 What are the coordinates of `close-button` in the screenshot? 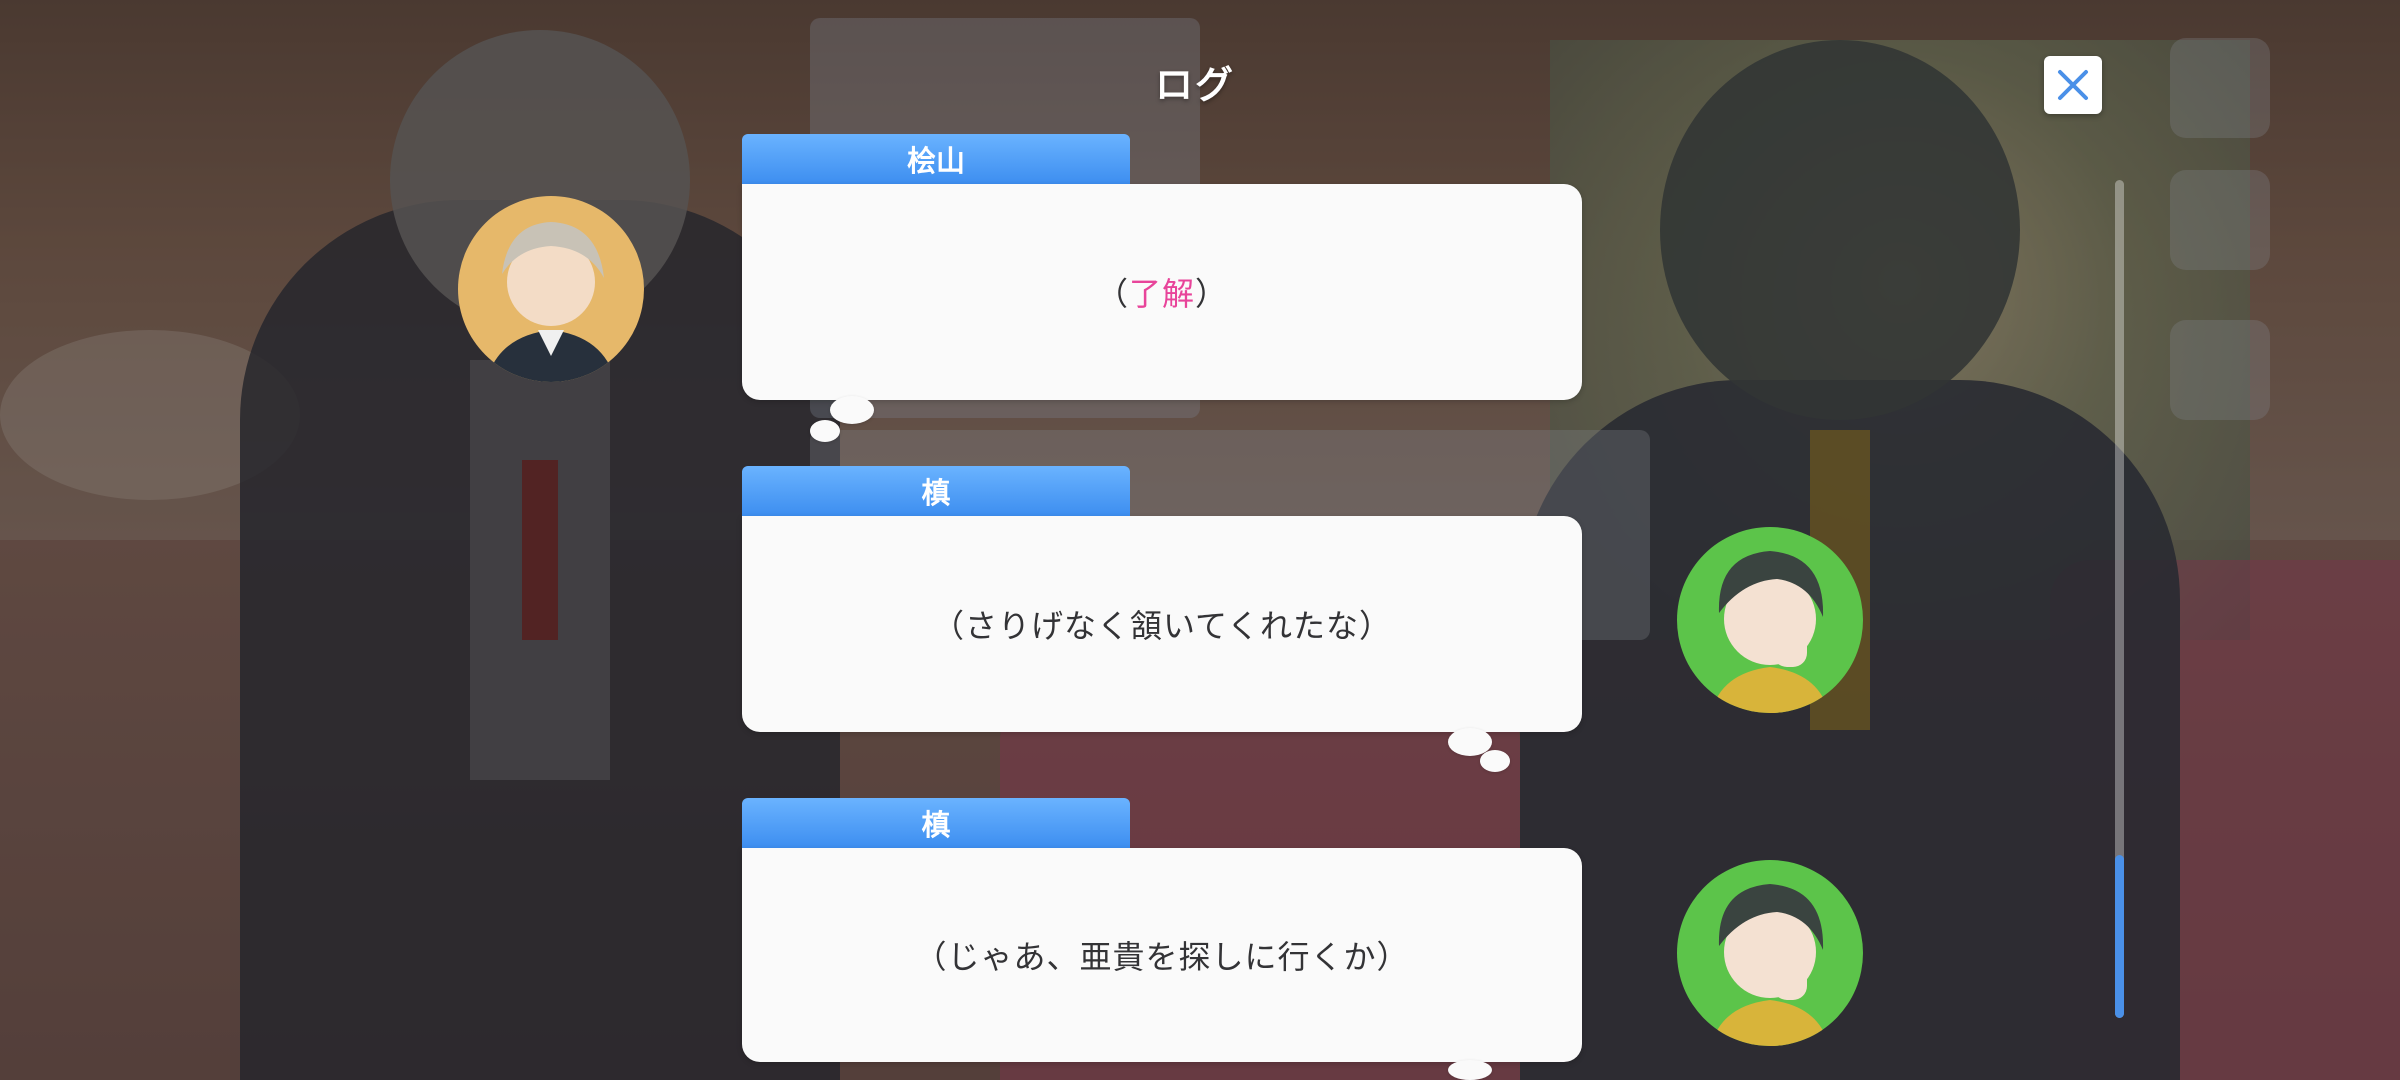 It's located at (2073, 85).